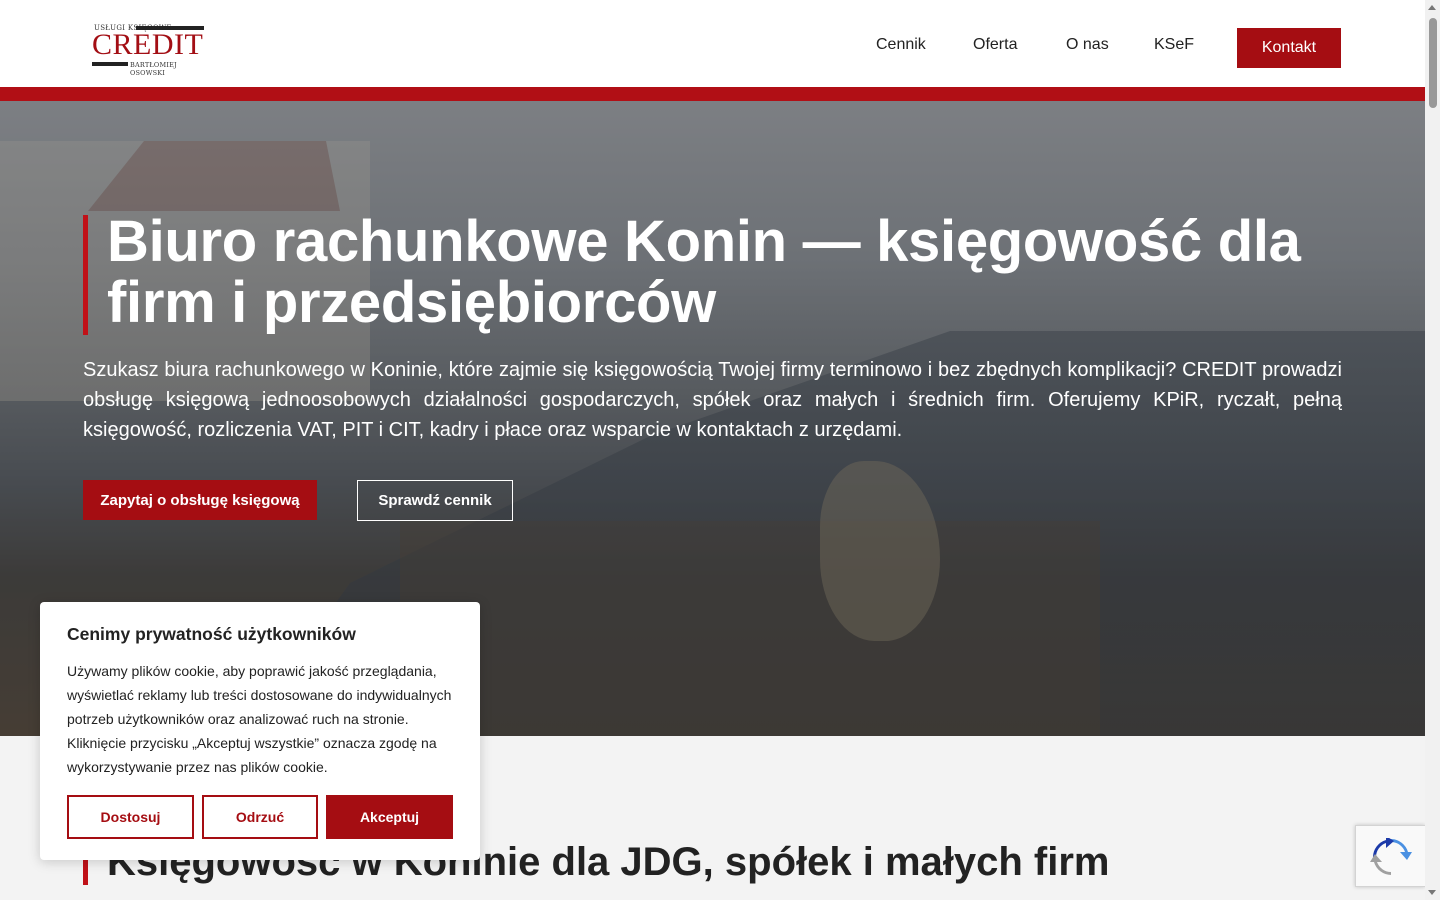 The width and height of the screenshot is (1440, 900). I want to click on scroll-up-arrow-icon, so click(1432, 7).